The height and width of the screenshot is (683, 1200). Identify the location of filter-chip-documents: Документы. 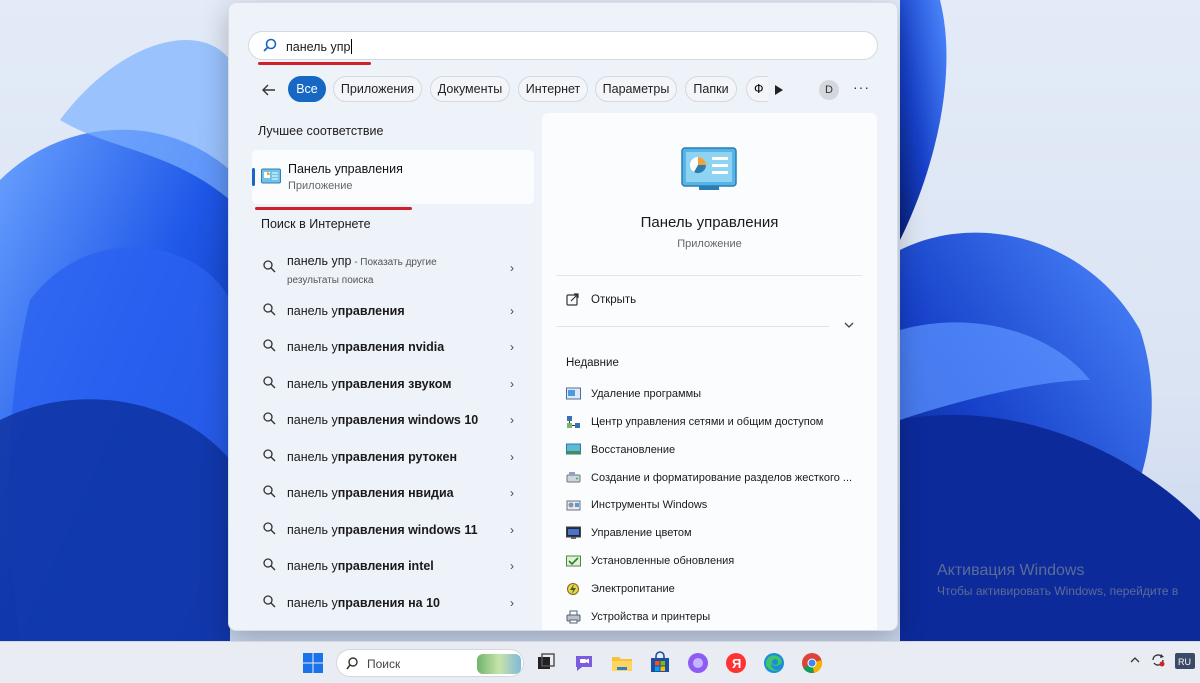
(470, 89).